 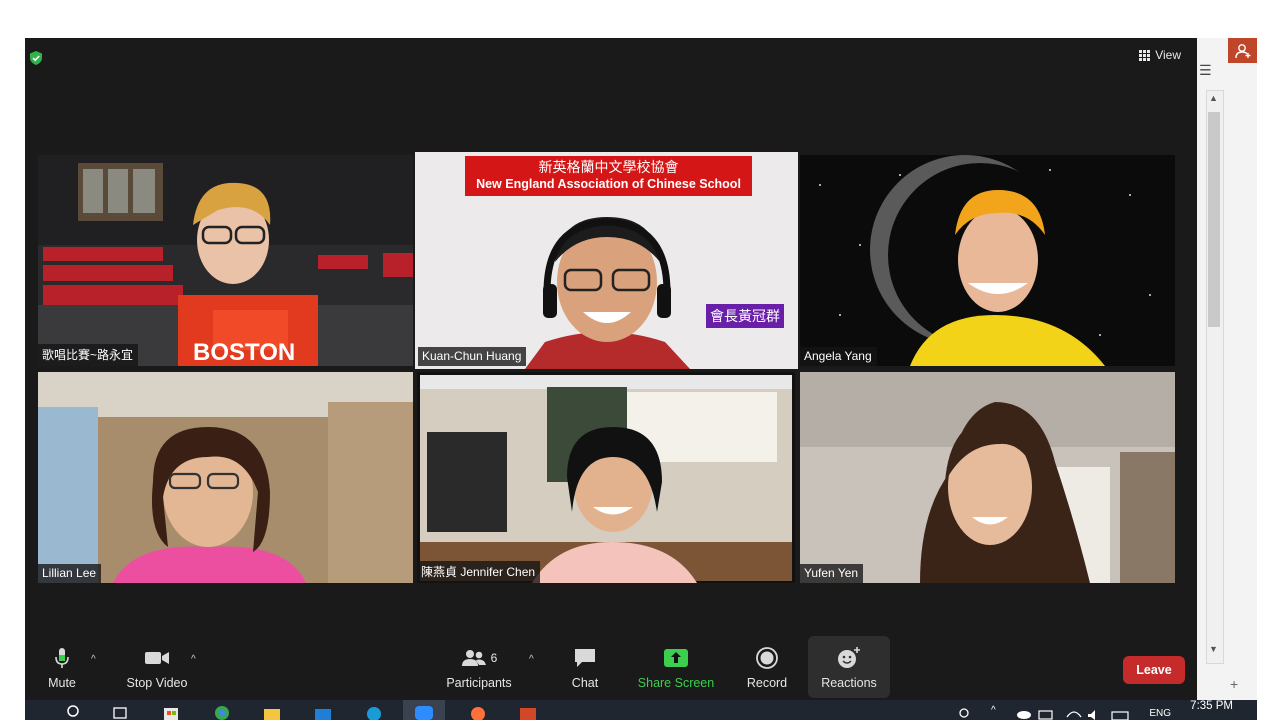 What do you see at coordinates (1094, 711) in the screenshot?
I see `volume-icon` at bounding box center [1094, 711].